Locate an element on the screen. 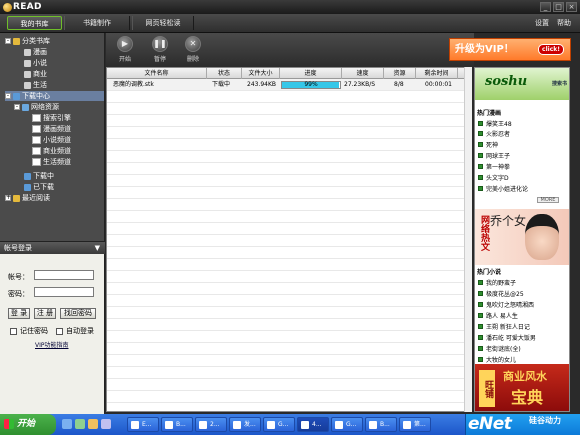  expand-icon: + is located at coordinates (8, 198).